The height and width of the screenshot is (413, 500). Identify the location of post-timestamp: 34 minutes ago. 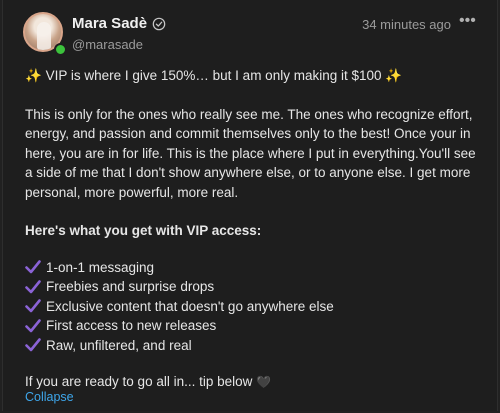
(406, 24).